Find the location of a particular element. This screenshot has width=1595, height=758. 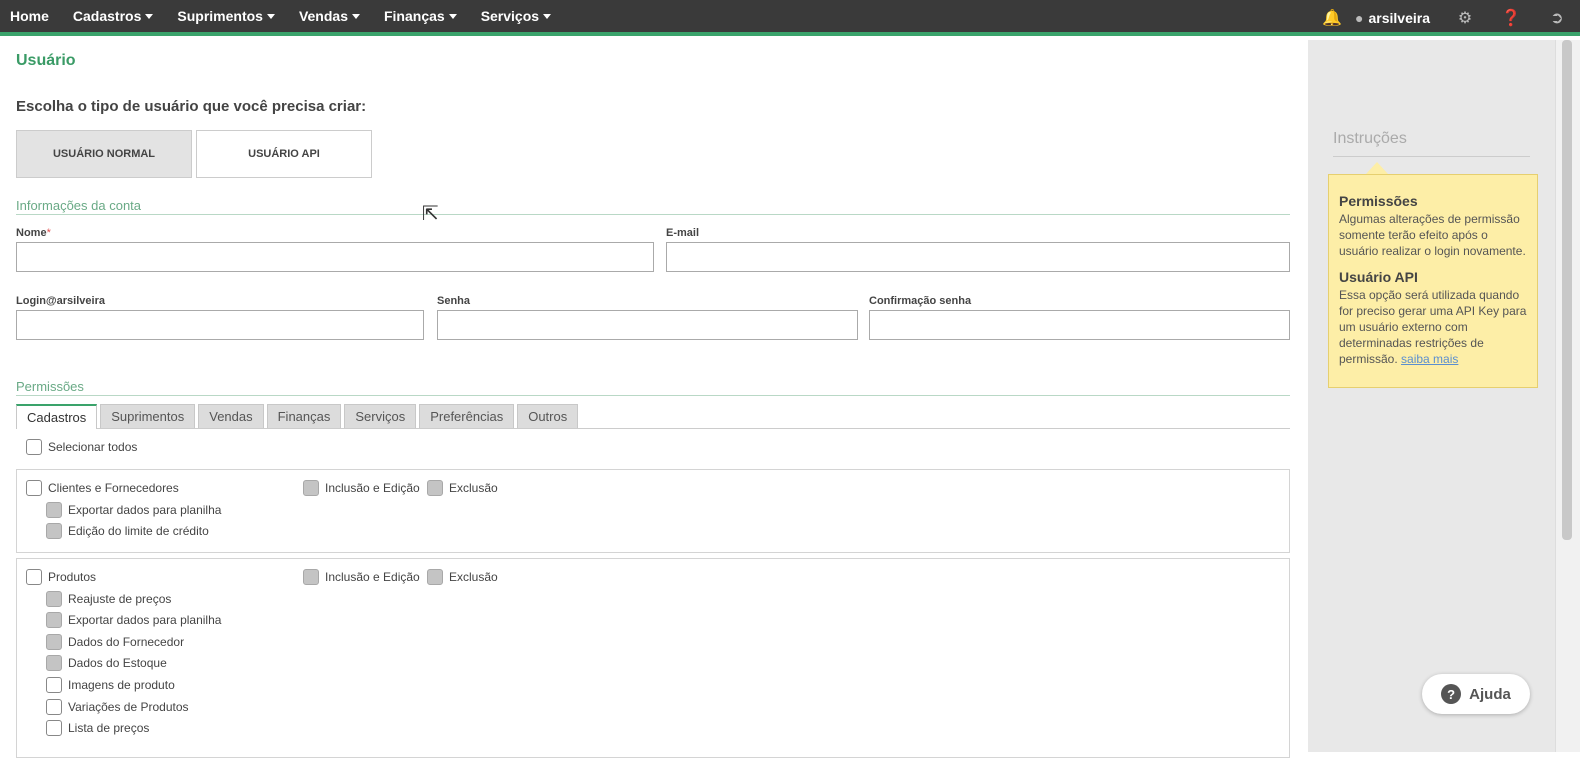

produtos-sub-row: Exportar dados para planilha is located at coordinates (133, 620).